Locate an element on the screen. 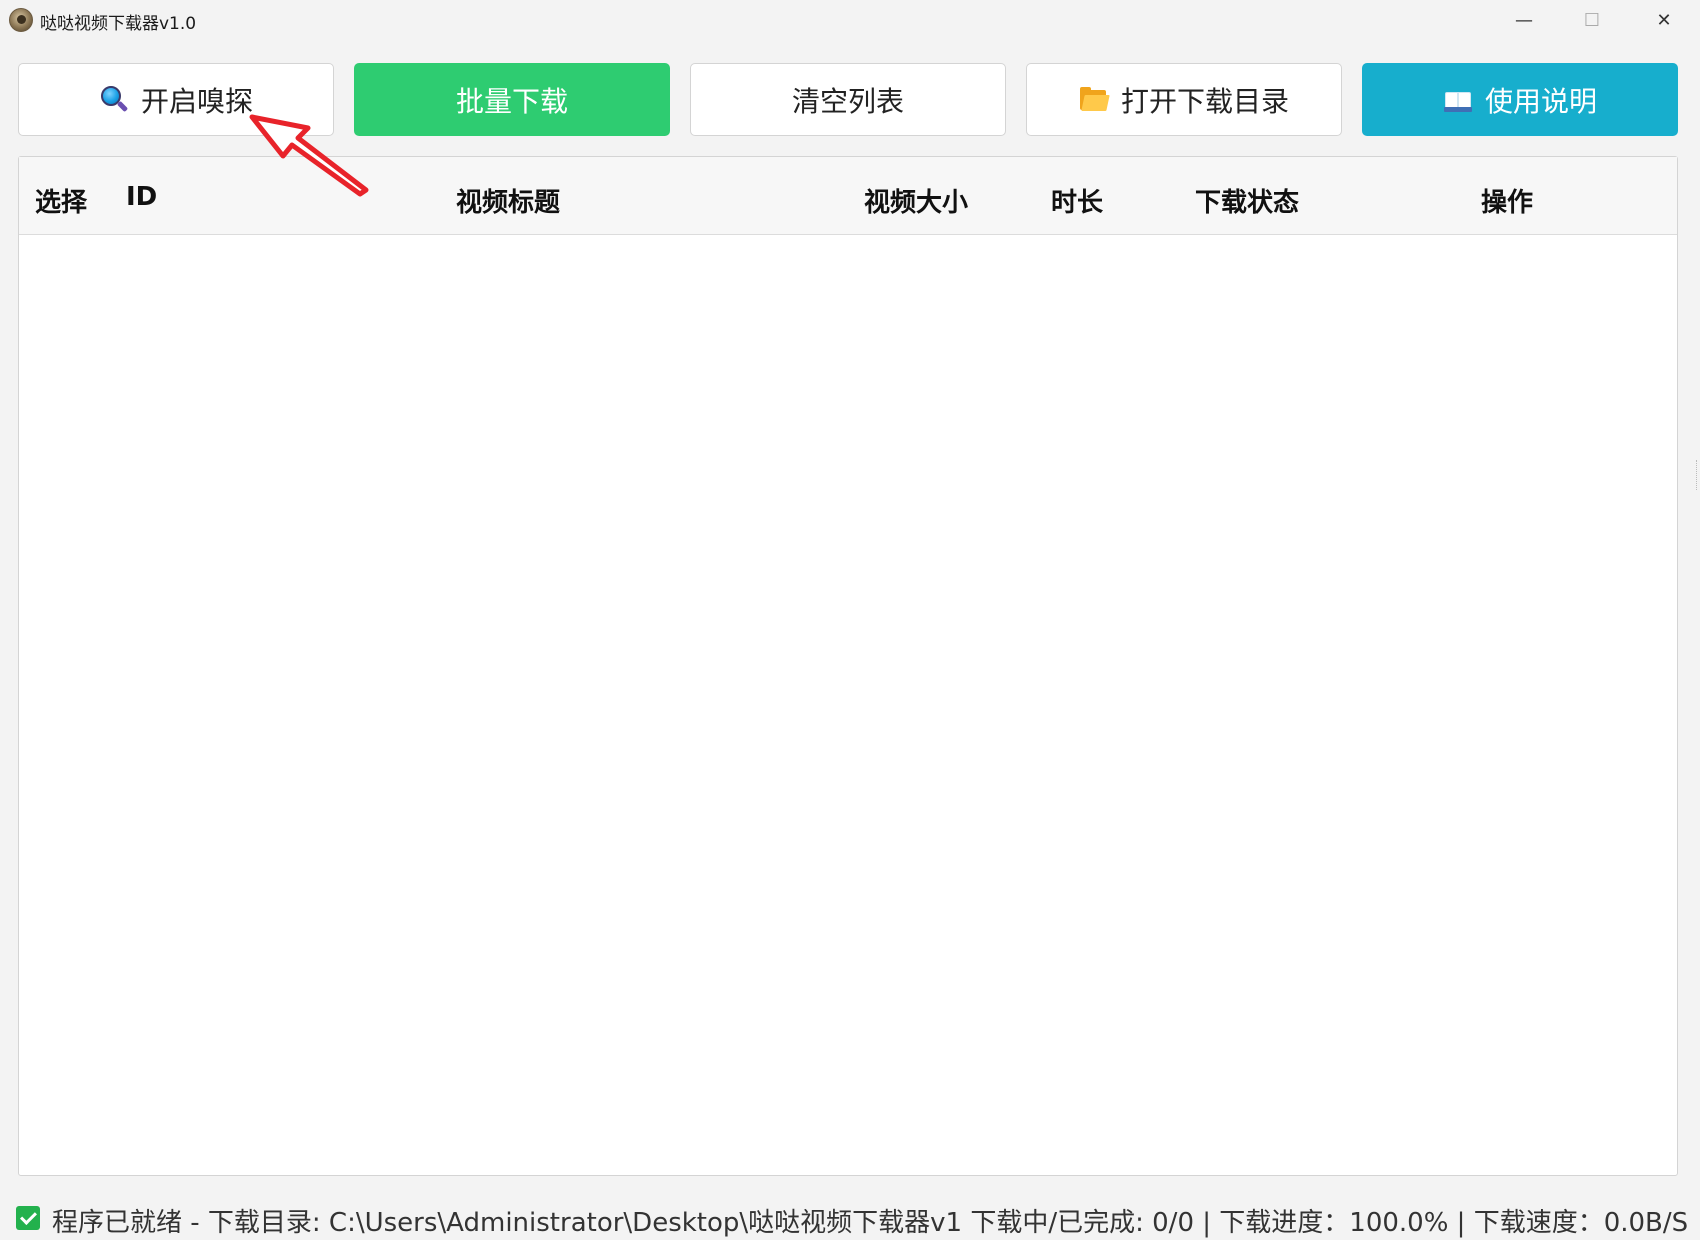  open-download-dir-button: 打开下载目录 is located at coordinates (1184, 99).